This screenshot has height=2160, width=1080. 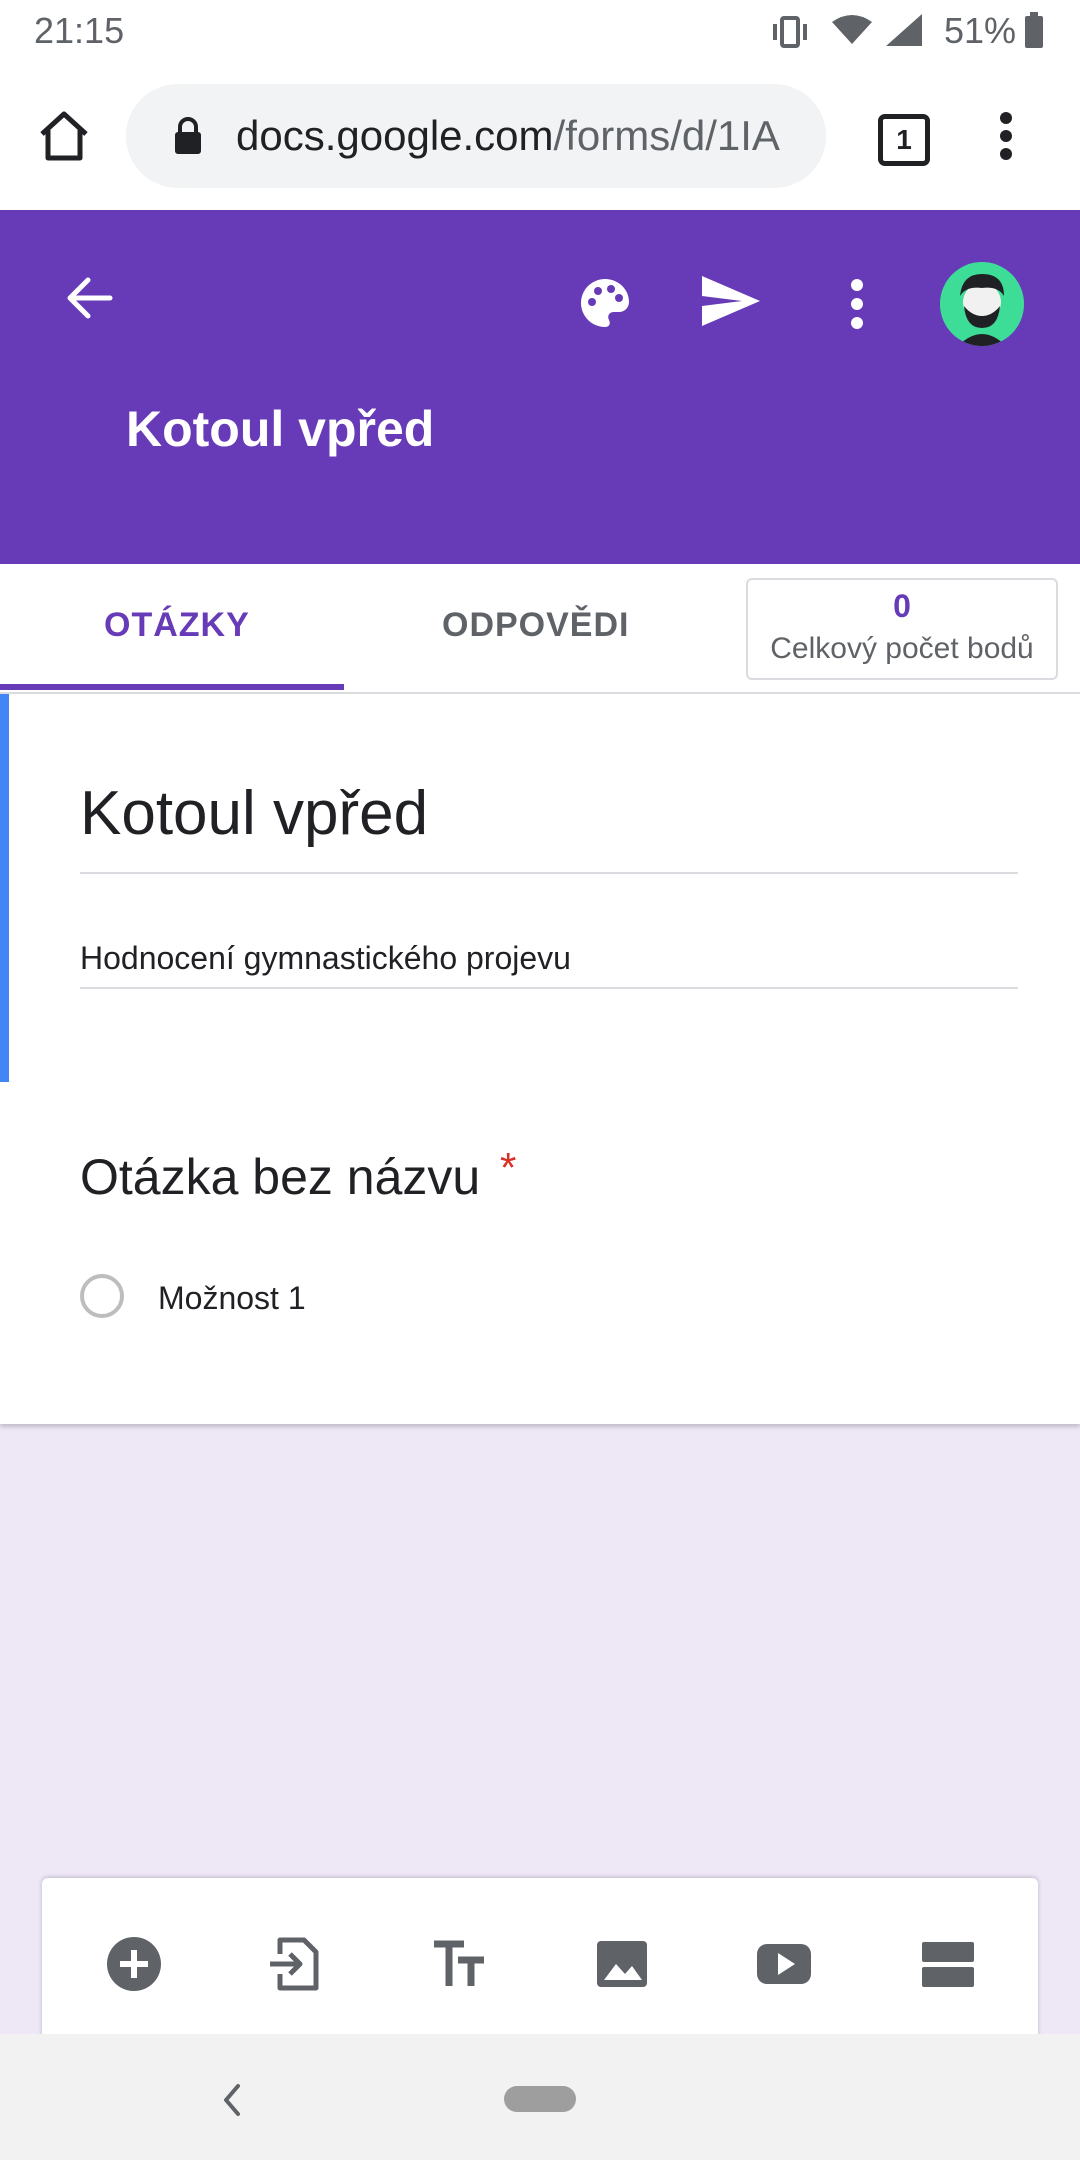 What do you see at coordinates (79, 30) in the screenshot?
I see `status-time: 21:15` at bounding box center [79, 30].